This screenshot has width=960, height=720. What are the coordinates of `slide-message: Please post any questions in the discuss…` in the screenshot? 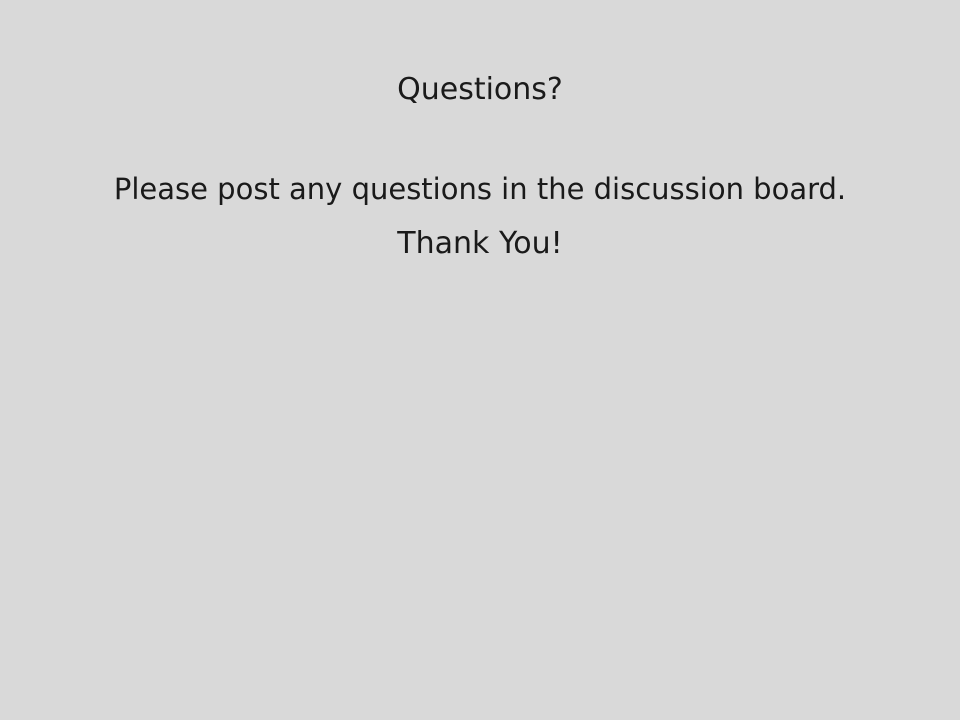 It's located at (480, 189).